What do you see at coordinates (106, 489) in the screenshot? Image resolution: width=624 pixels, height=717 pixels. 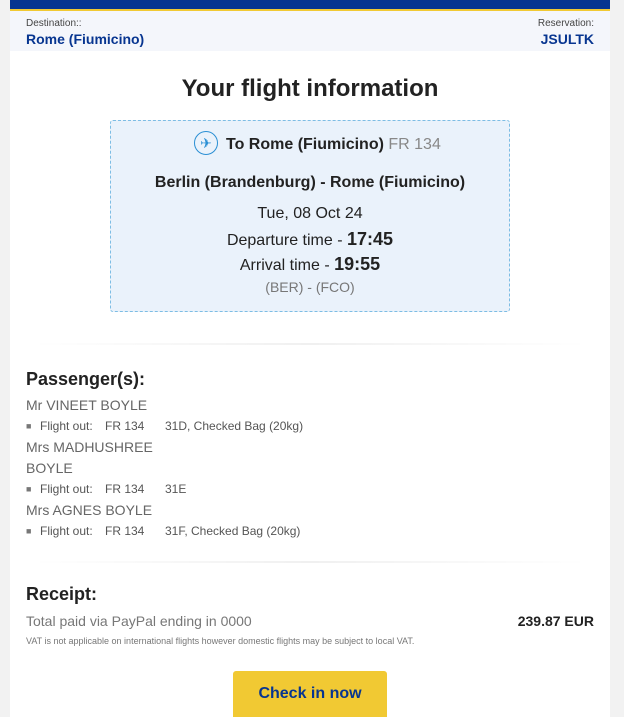 I see `passenger-flight-detail: ■ Flight out: FR 134 31E` at bounding box center [106, 489].